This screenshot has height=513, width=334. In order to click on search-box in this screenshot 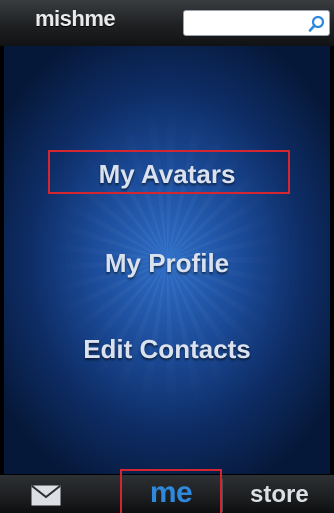, I will do `click(256, 23)`.